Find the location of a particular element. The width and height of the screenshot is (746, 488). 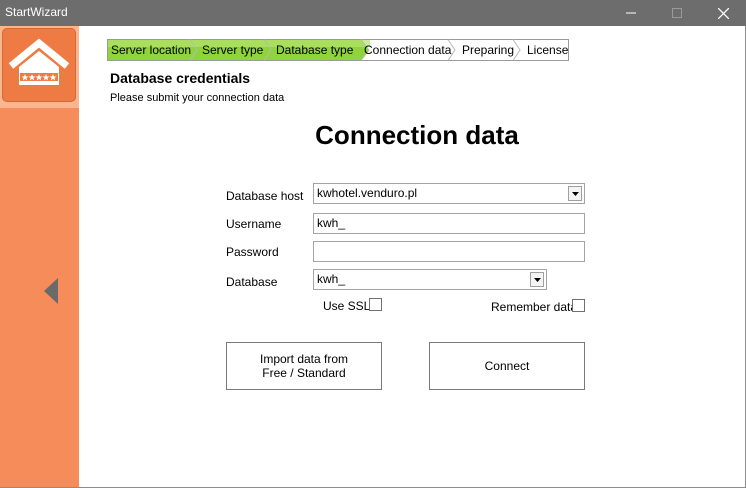

window-title: StartWizard is located at coordinates (36, 12).